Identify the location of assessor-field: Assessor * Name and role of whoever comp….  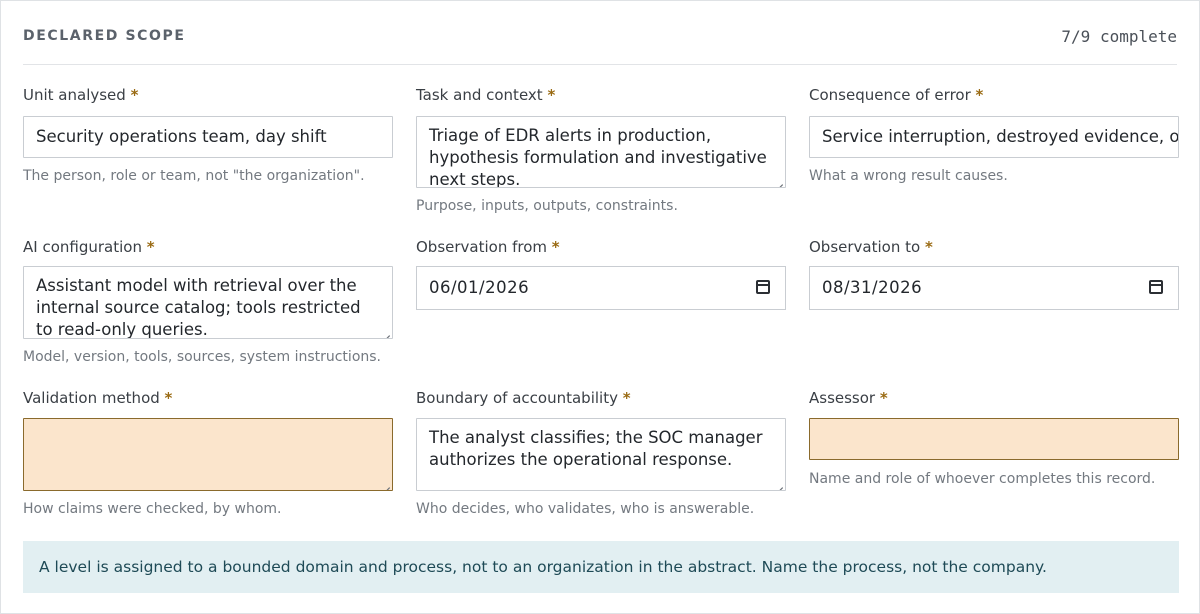
(994, 437).